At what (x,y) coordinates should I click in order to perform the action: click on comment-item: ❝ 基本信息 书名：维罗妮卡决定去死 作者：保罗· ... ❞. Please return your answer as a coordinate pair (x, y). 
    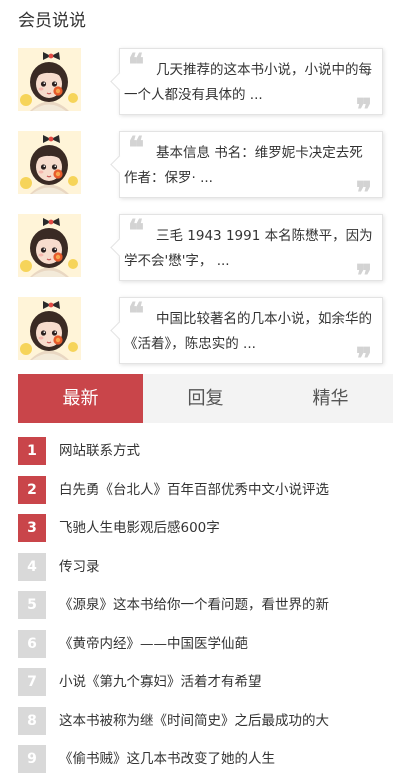
    Looking at the image, I should click on (206, 166).